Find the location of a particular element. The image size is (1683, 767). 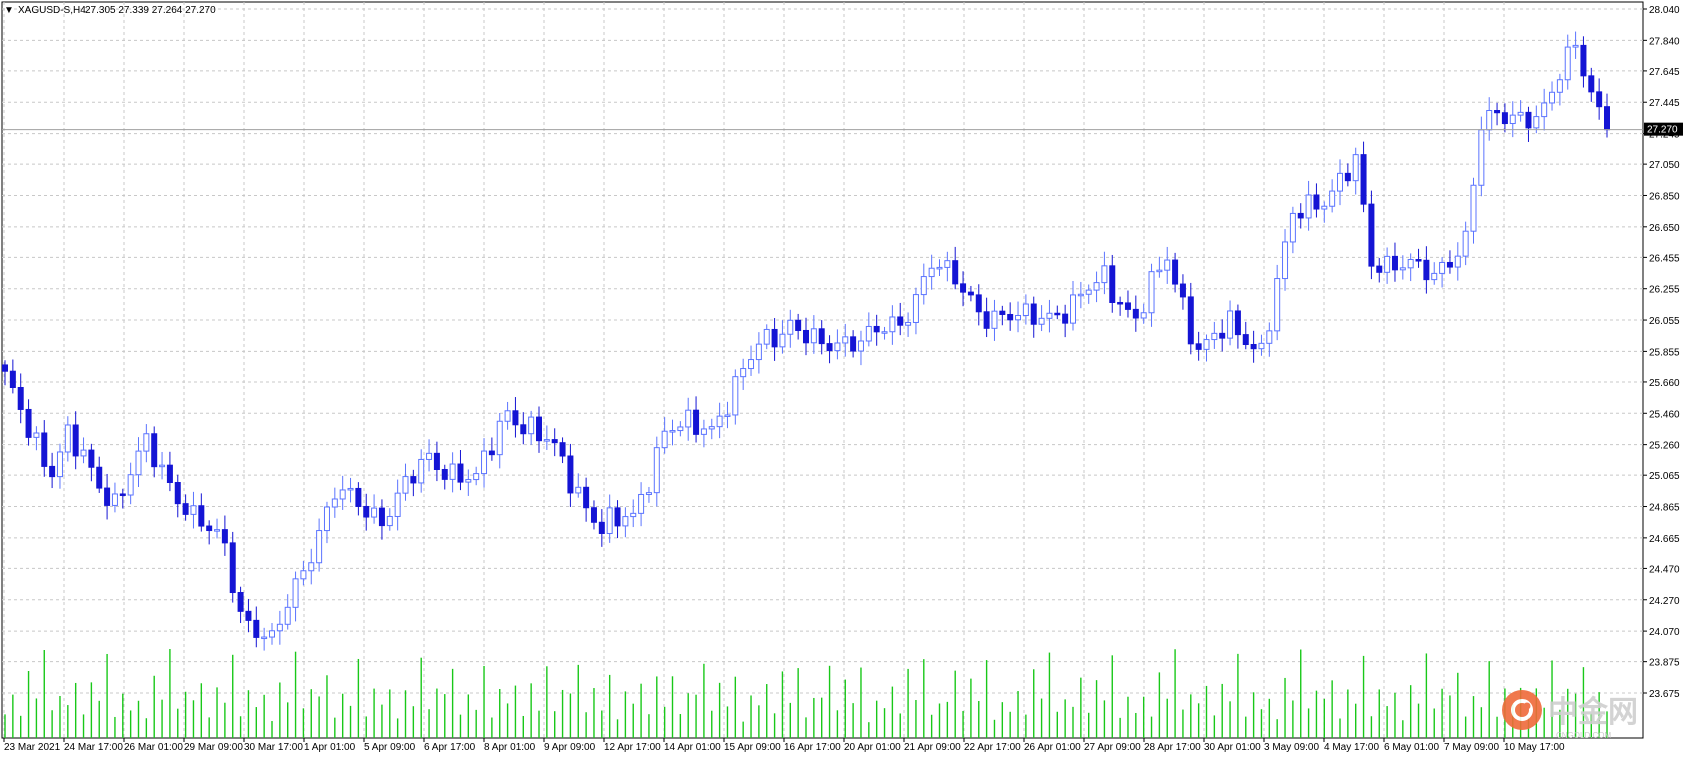

y-tick-label: 27.050 is located at coordinates (1664, 165).